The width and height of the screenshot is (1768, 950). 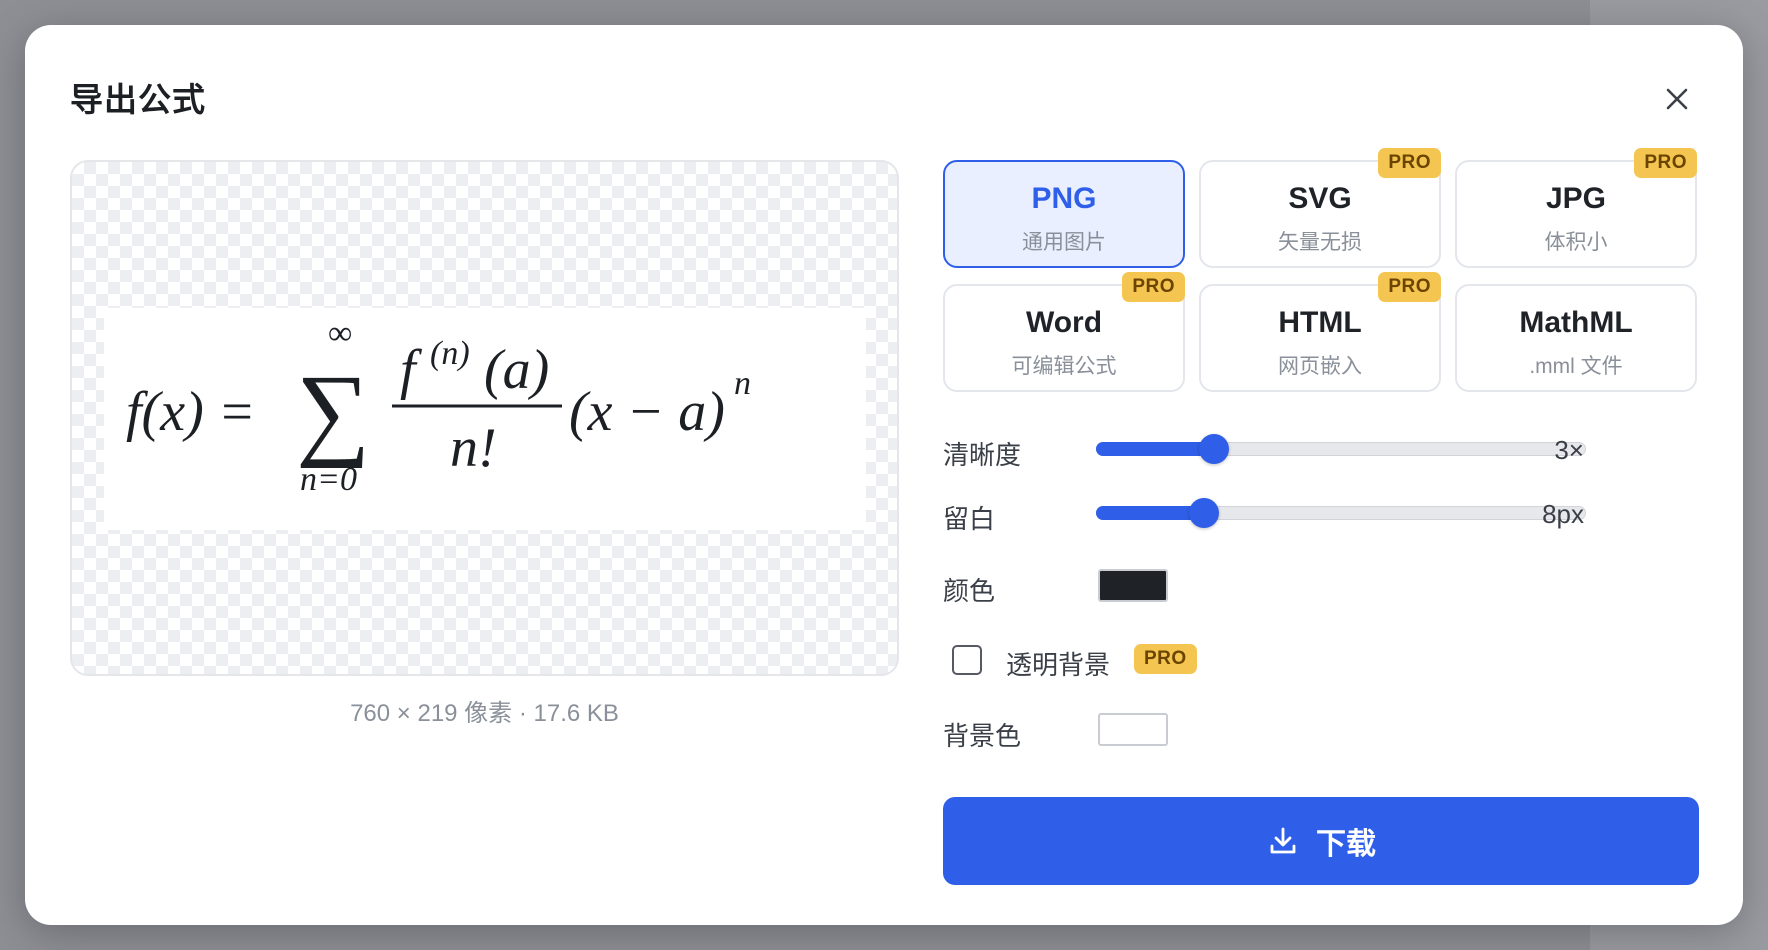 I want to click on format-desc: 通用图片, so click(x=1064, y=242).